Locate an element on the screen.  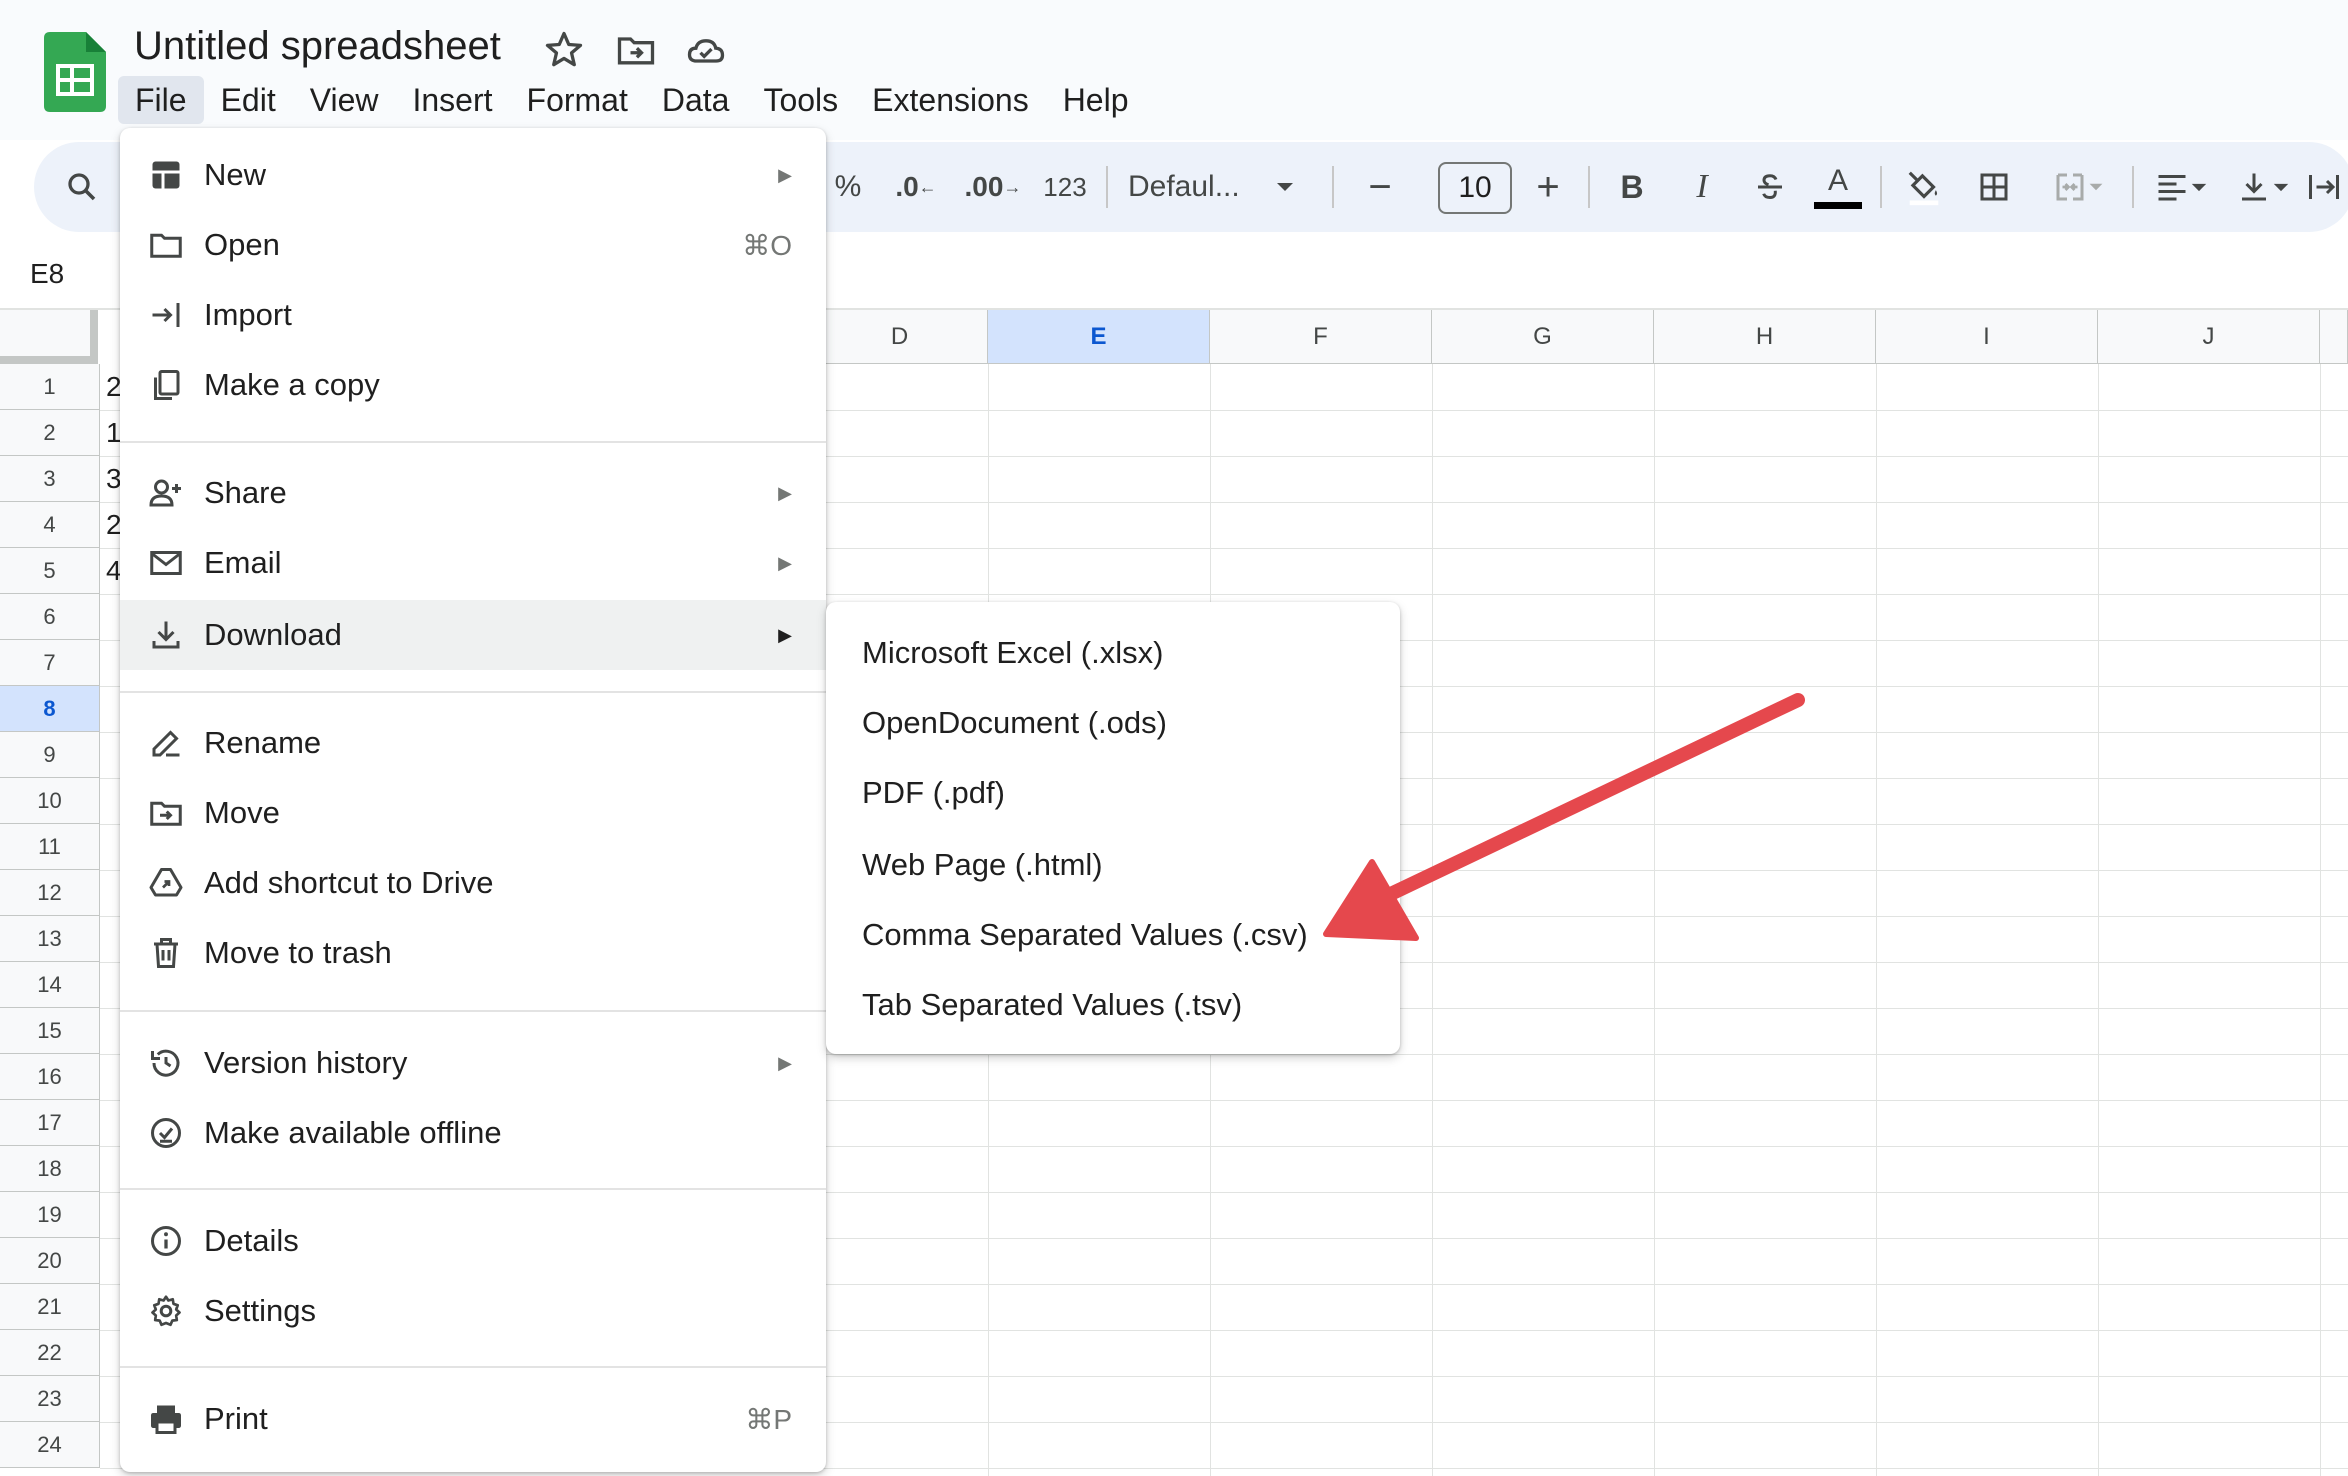
menu-edit: Edit is located at coordinates (248, 100).